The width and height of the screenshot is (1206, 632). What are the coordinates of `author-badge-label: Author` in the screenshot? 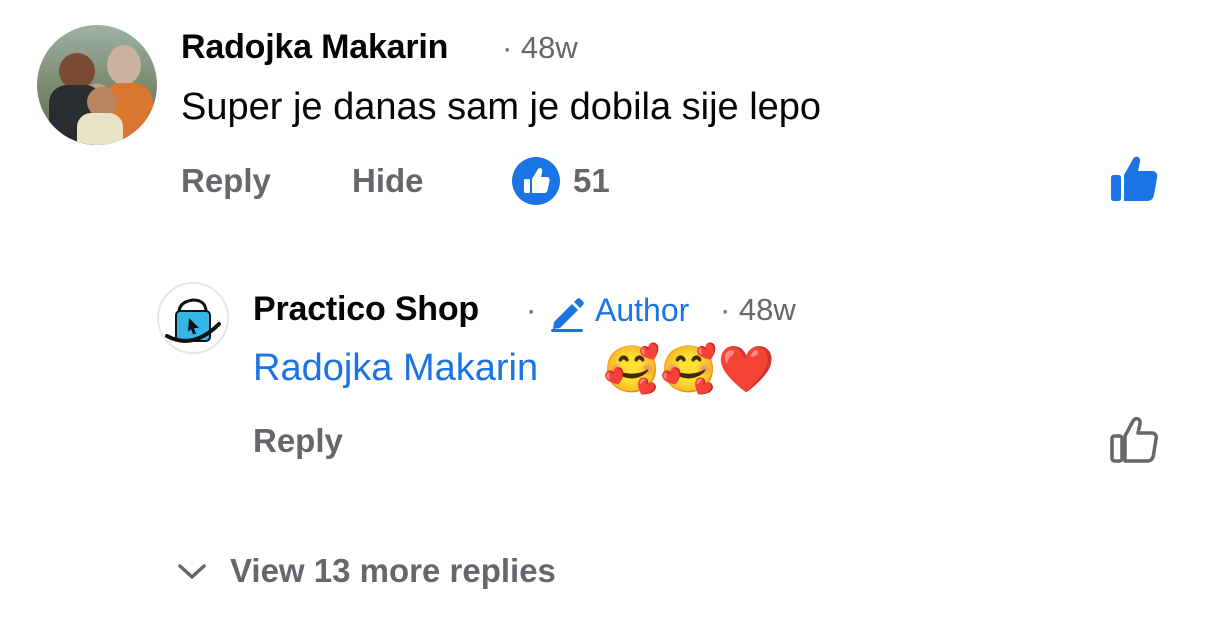 It's located at (642, 310).